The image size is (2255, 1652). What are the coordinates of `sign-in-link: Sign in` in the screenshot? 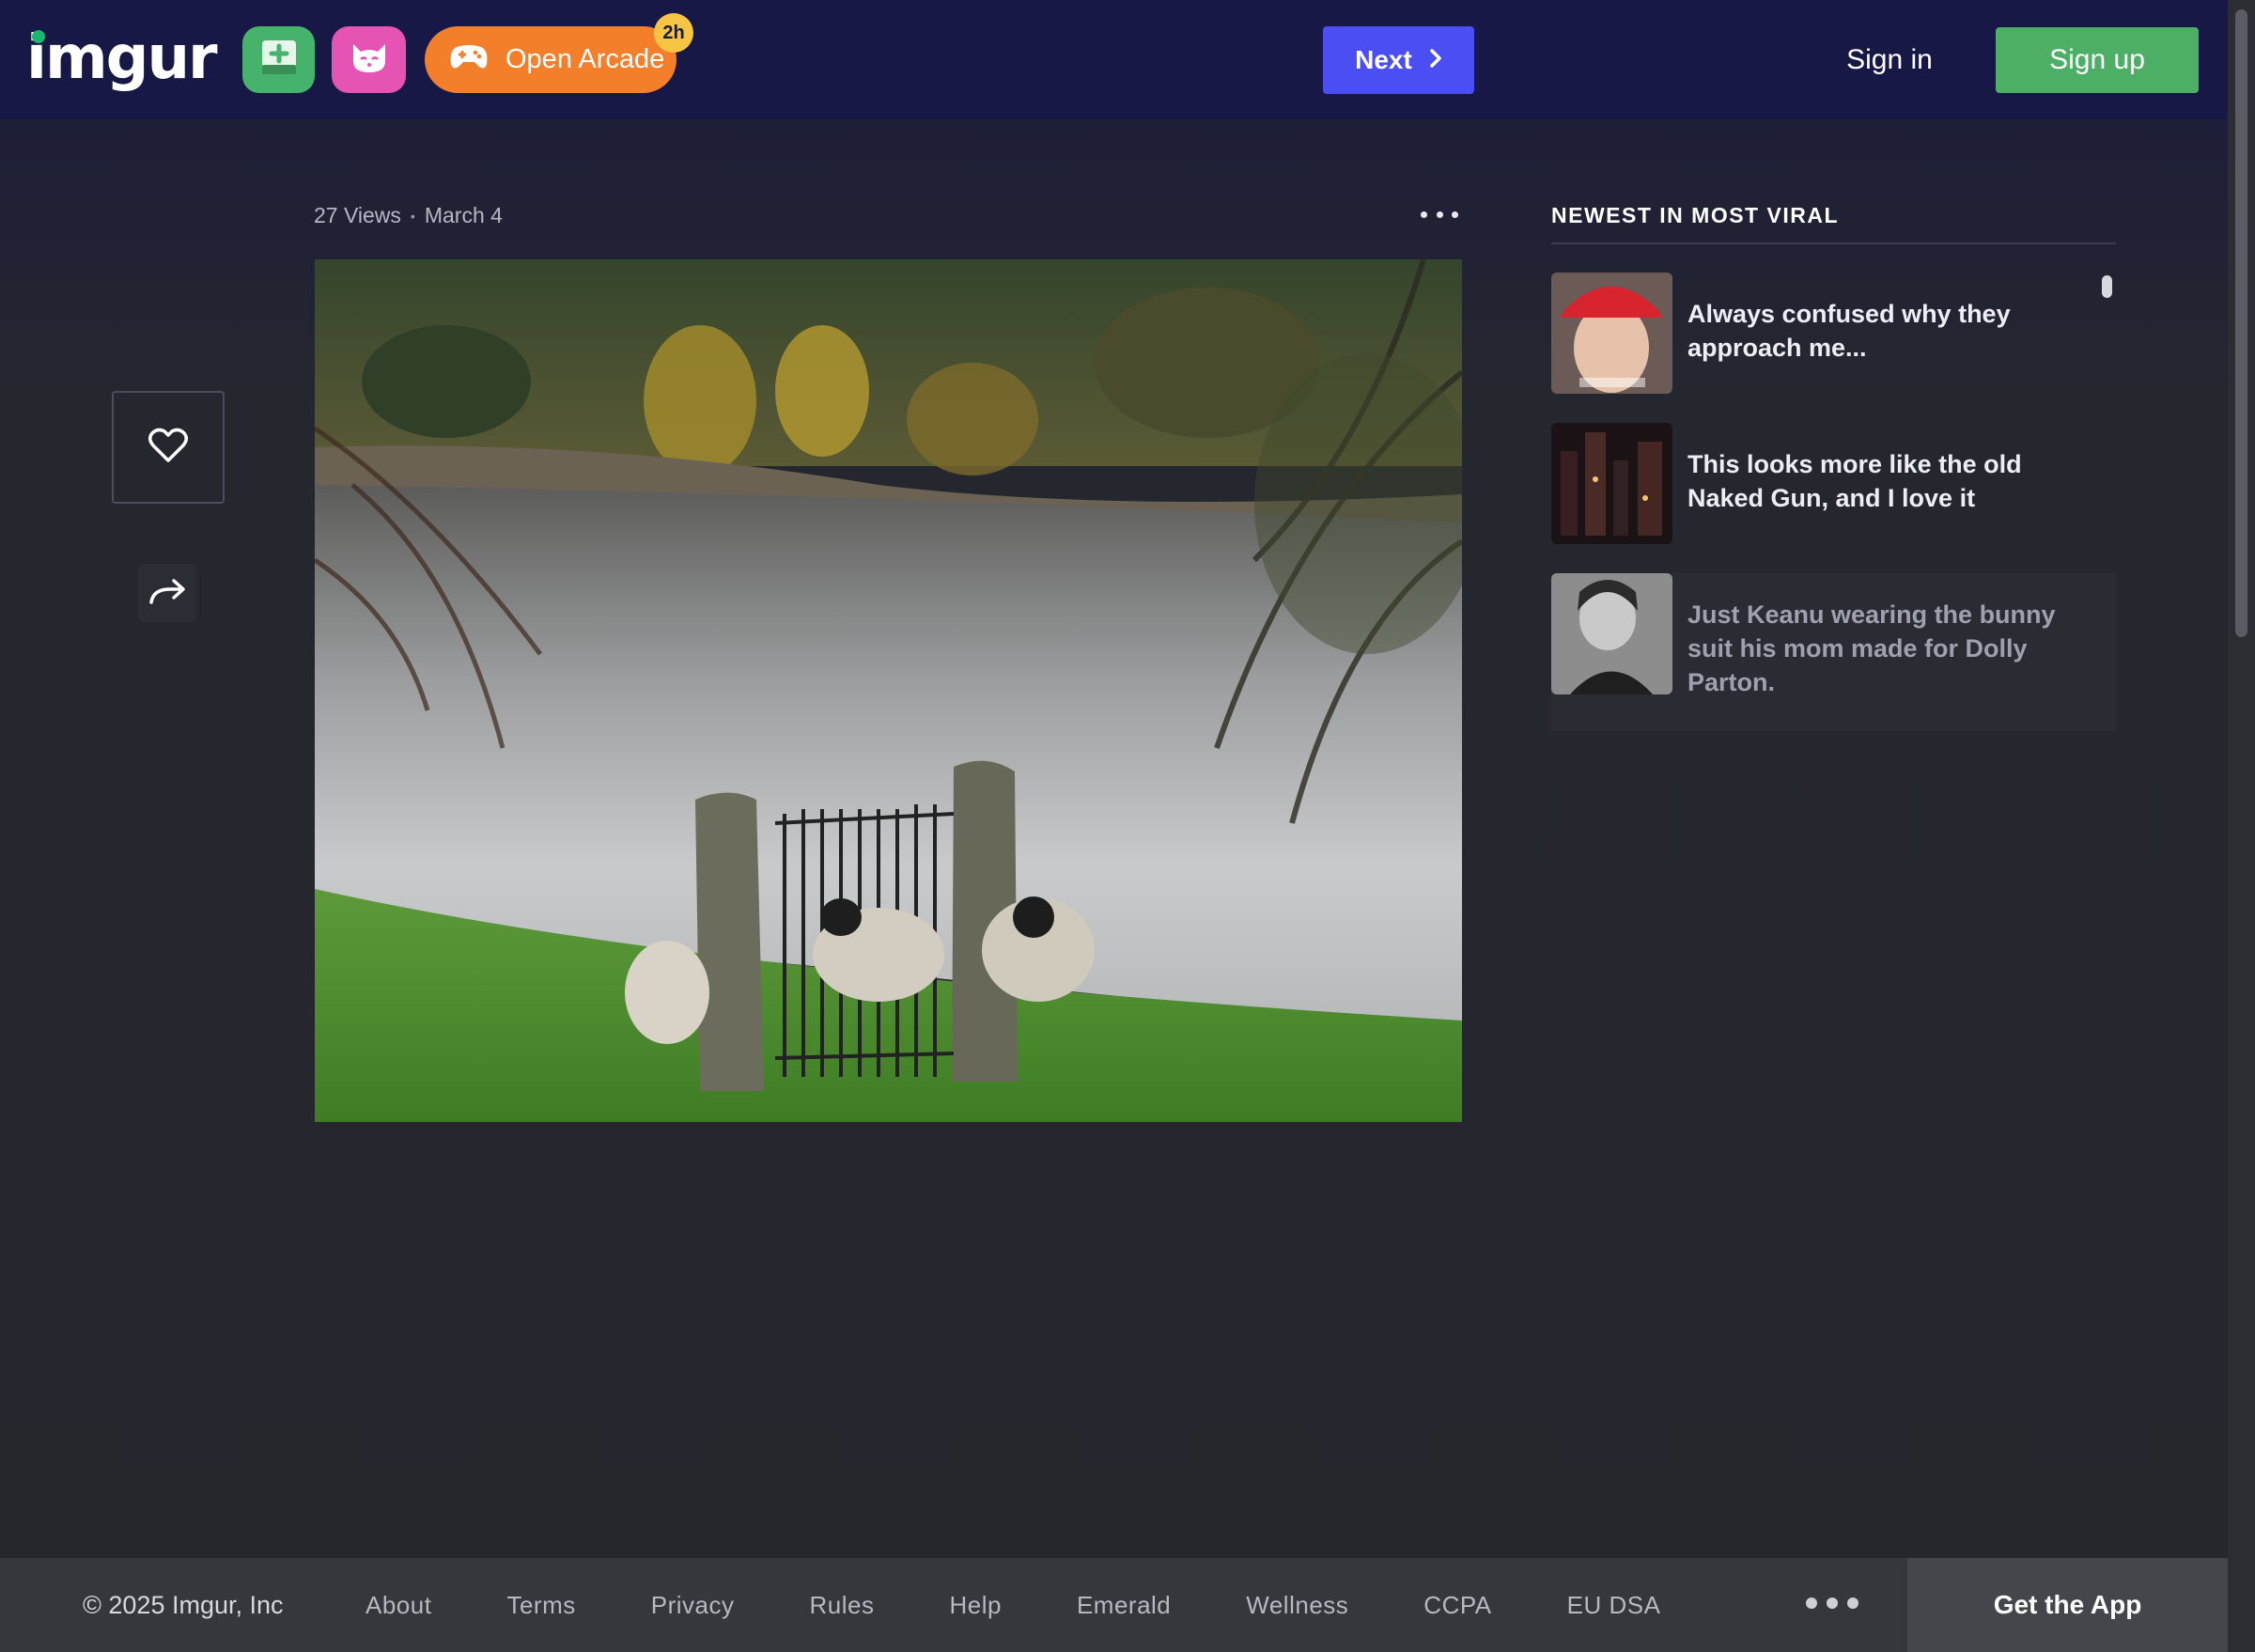 It's located at (1889, 60).